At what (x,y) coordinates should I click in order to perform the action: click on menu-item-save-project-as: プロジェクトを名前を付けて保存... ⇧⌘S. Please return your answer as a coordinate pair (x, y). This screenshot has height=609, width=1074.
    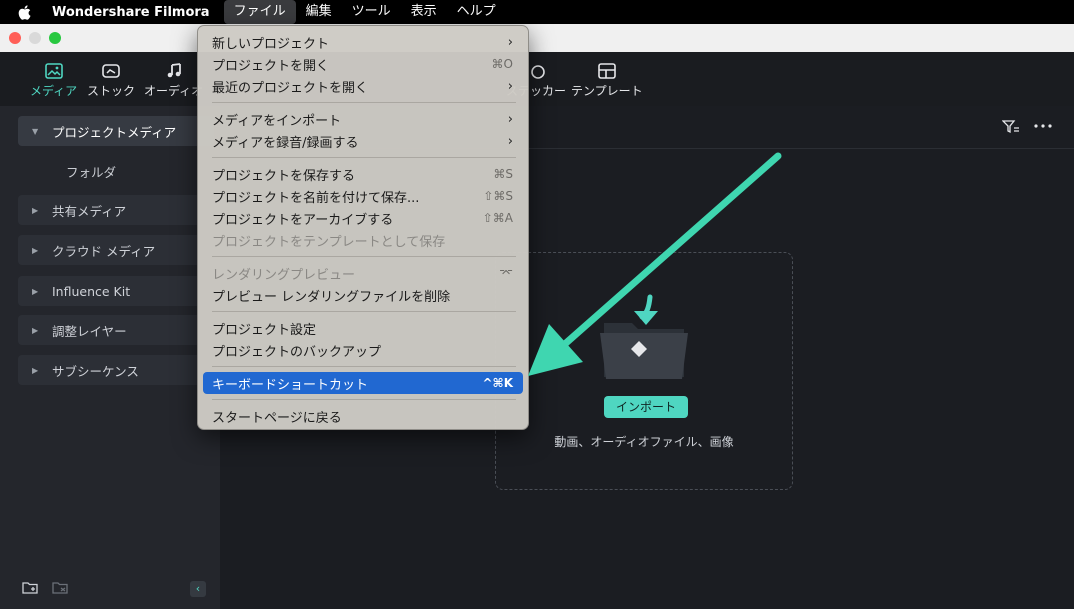
    Looking at the image, I should click on (363, 196).